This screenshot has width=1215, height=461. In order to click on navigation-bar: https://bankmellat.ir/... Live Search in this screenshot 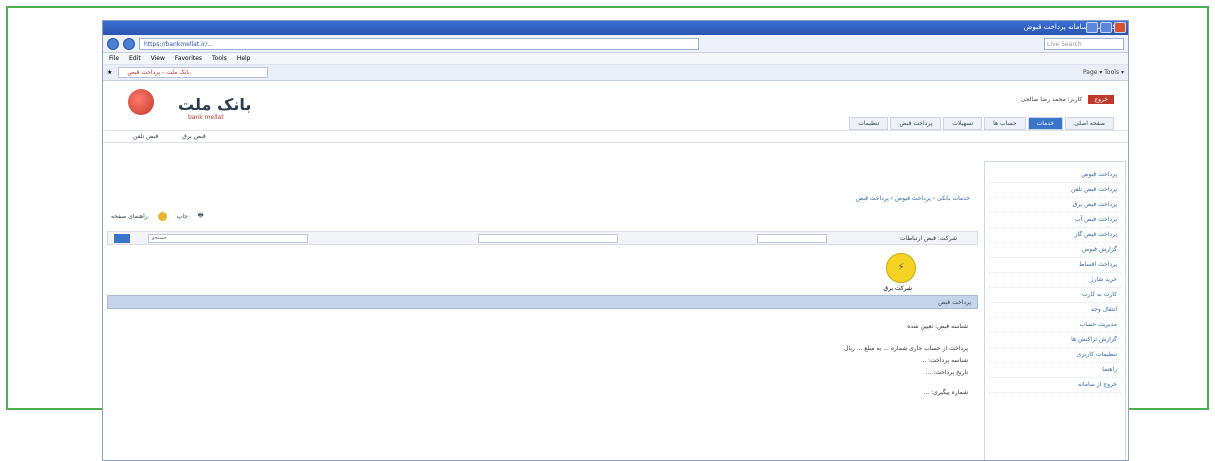, I will do `click(615, 44)`.